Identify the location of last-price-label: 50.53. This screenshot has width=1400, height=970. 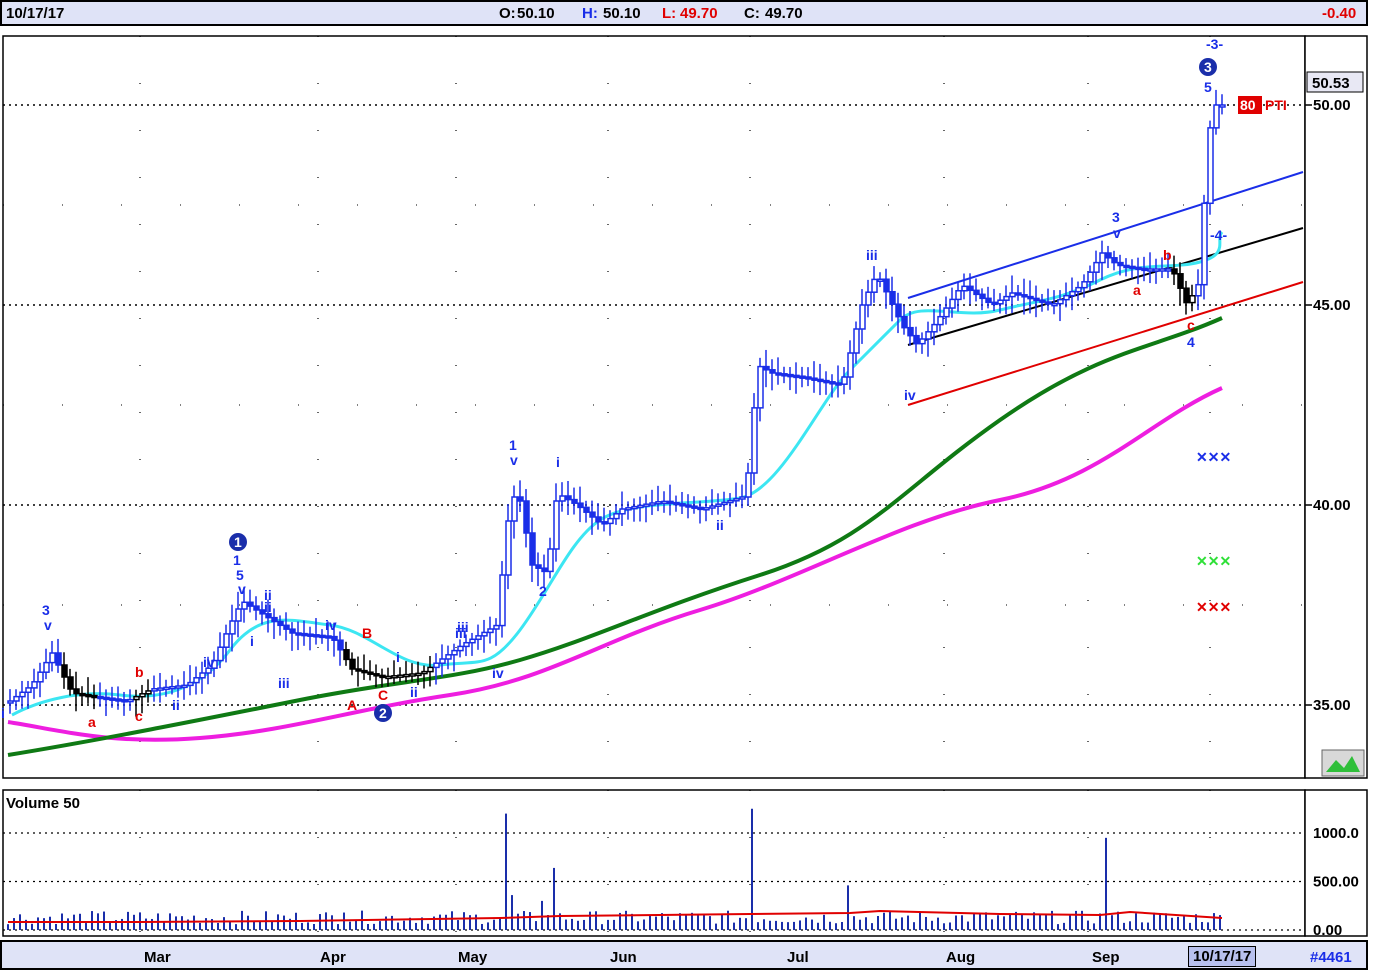
(1331, 83).